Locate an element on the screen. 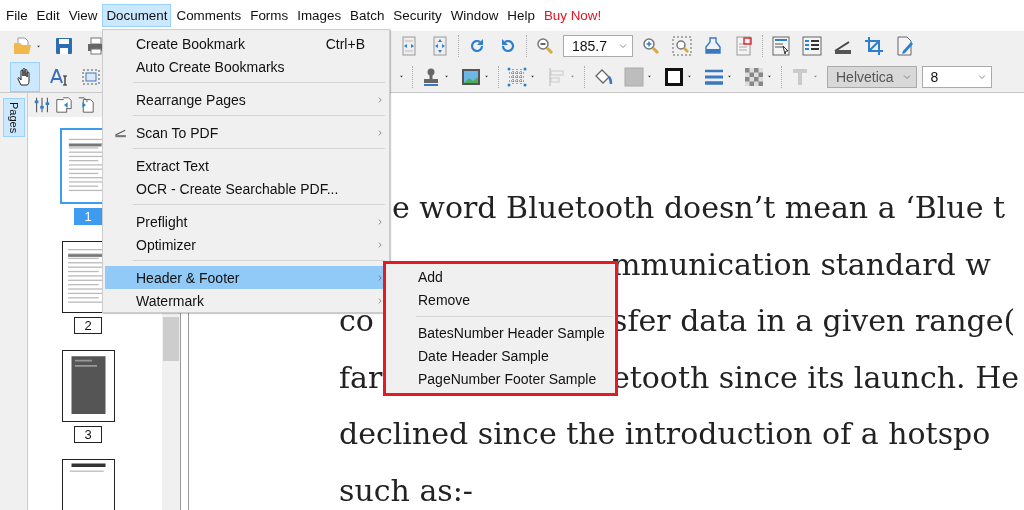  stroke-swatch-icon is located at coordinates (674, 76).